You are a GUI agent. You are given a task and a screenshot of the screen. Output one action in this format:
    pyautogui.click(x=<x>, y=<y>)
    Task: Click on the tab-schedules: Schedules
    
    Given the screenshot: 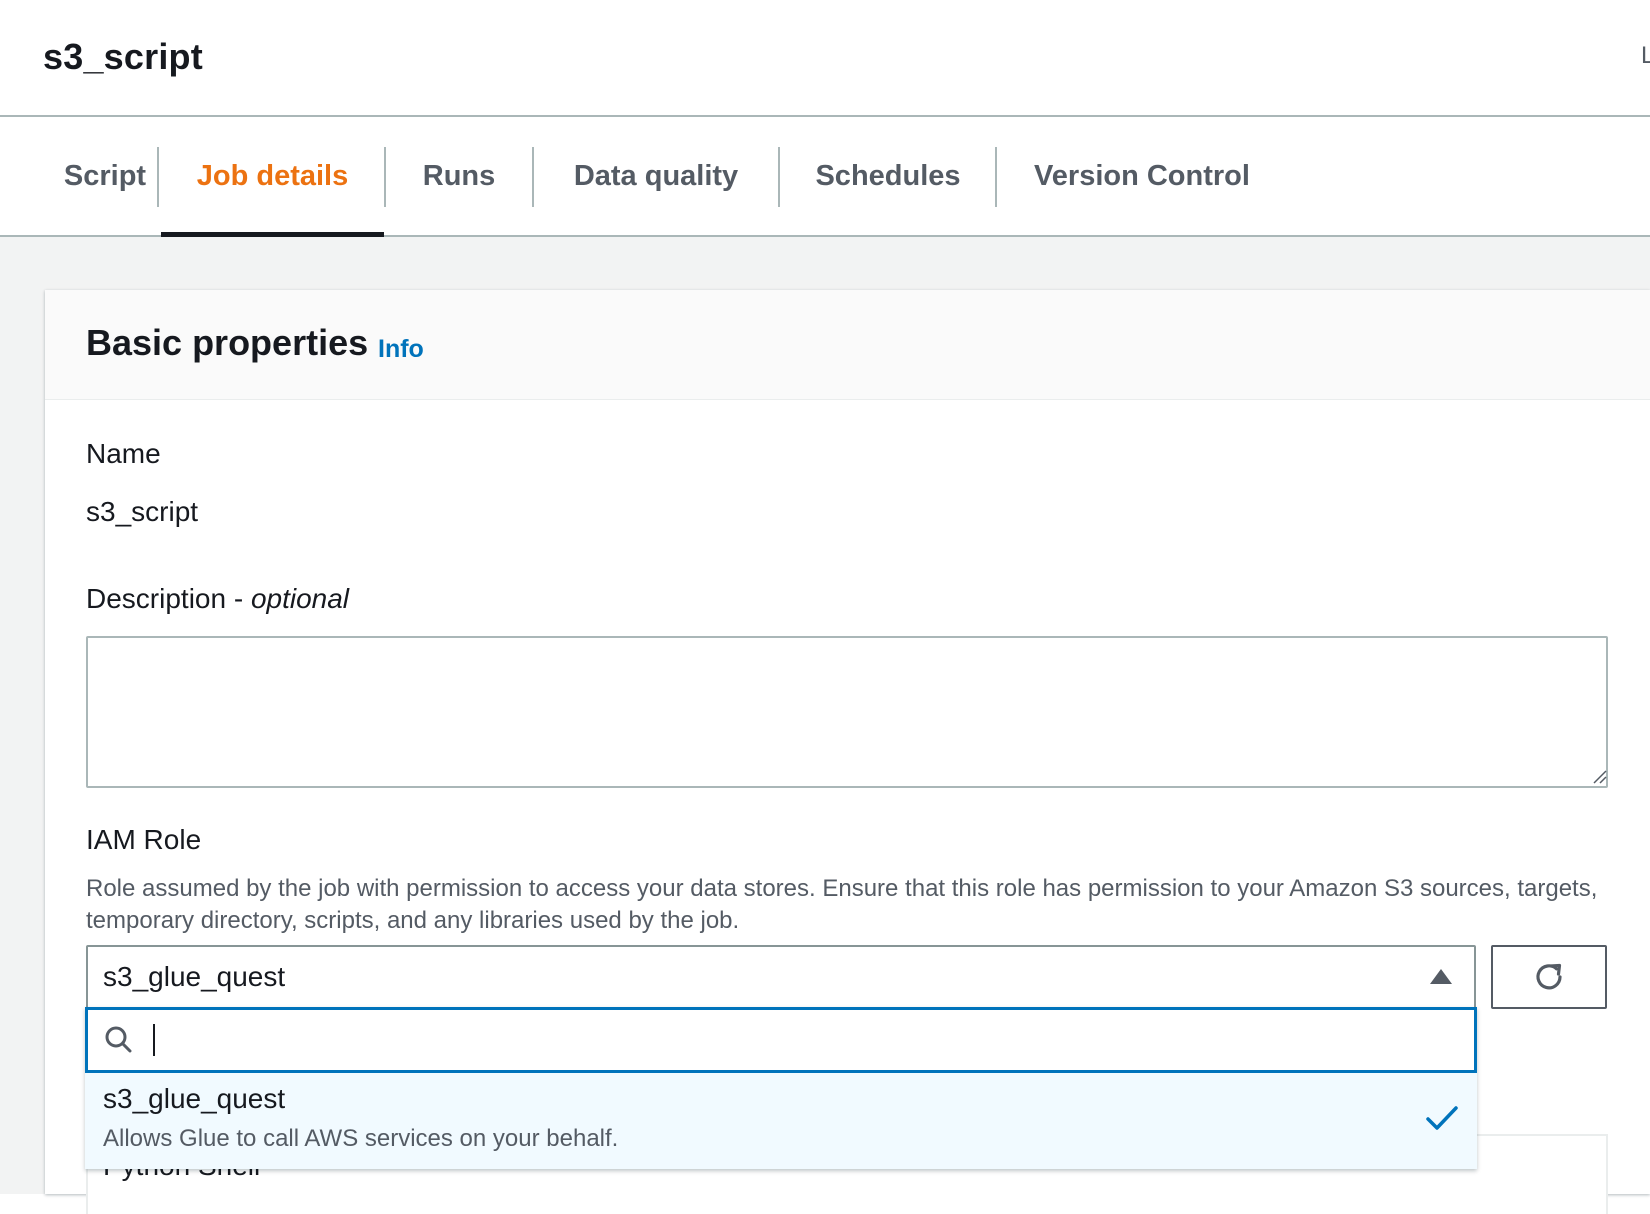 What is the action you would take?
    pyautogui.click(x=888, y=176)
    